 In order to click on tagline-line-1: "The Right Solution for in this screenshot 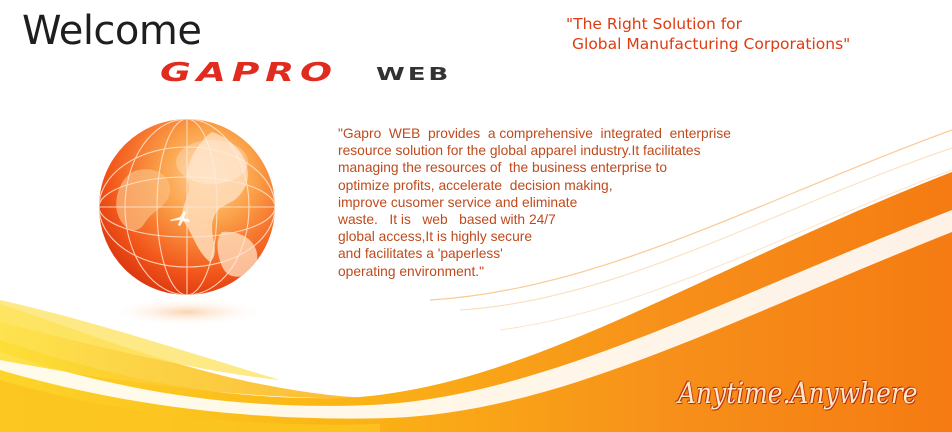, I will do `click(654, 24)`.